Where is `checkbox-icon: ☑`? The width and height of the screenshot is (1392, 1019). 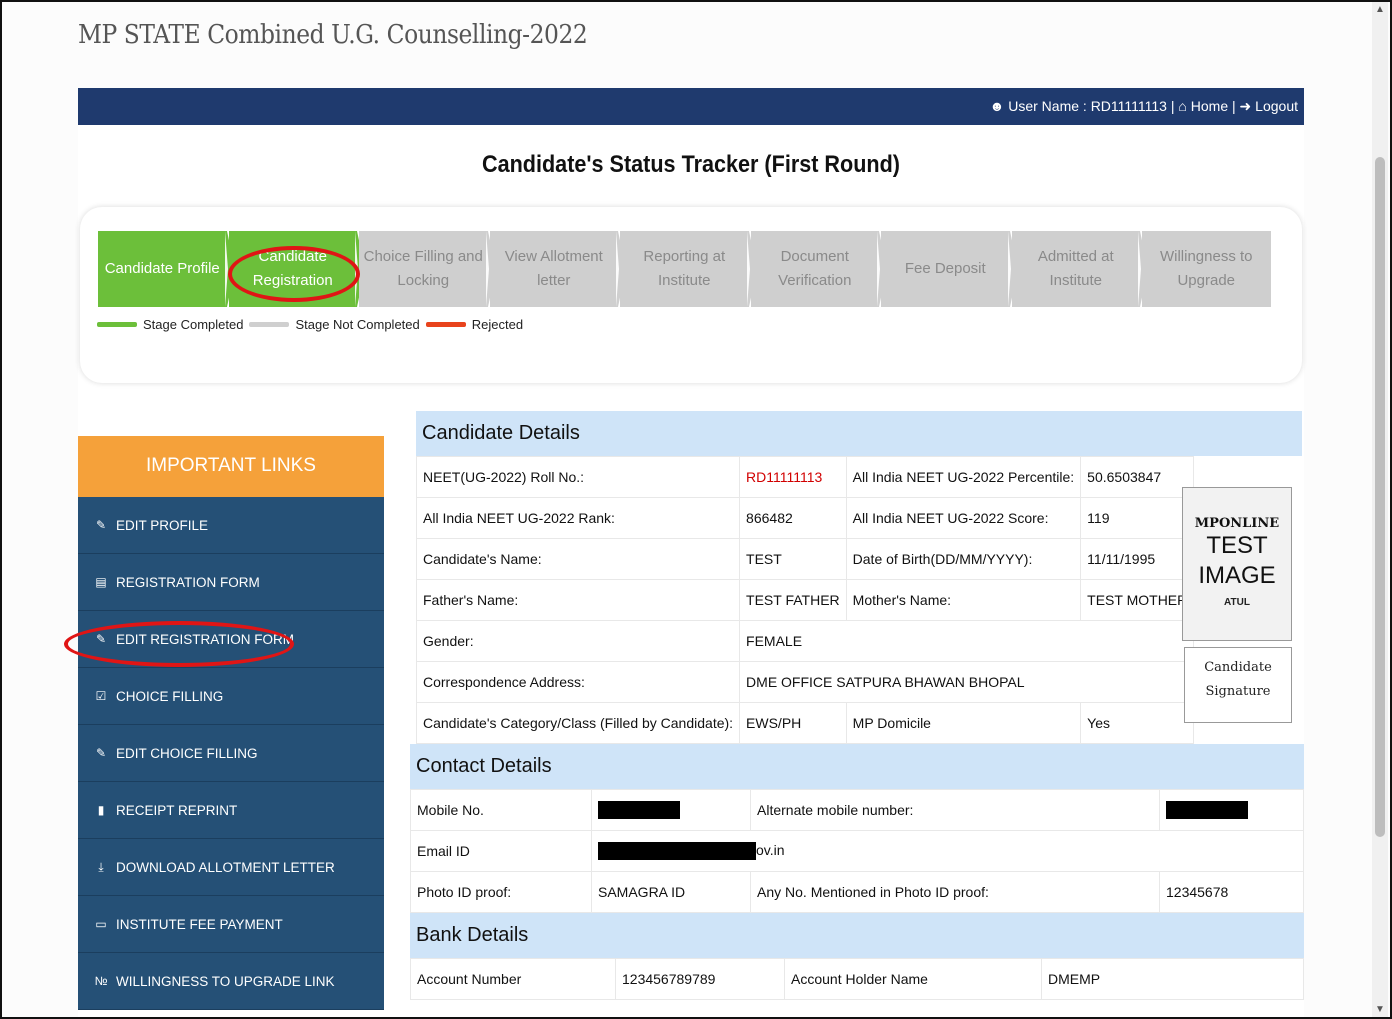 checkbox-icon: ☑ is located at coordinates (101, 696).